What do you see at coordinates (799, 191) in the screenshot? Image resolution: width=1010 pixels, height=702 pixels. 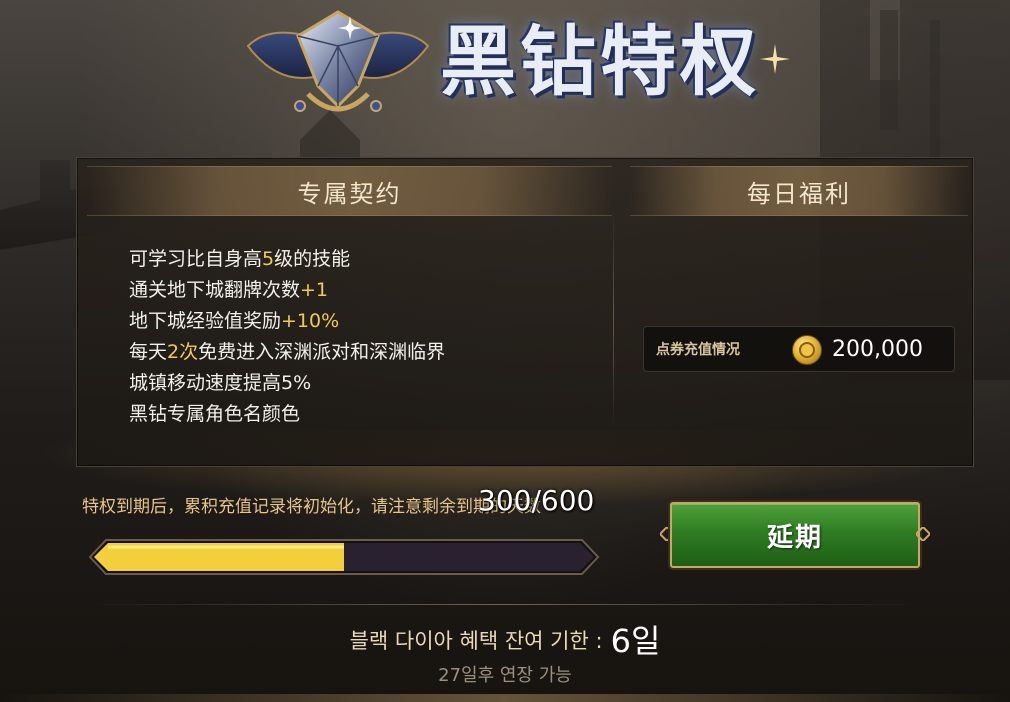 I see `daily-benefit-header: 每日福利` at bounding box center [799, 191].